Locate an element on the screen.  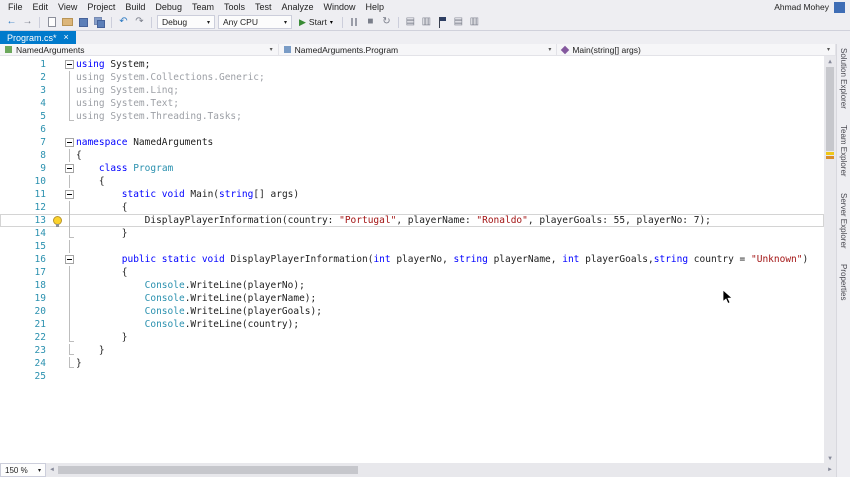
redo-icon: ↷ is located at coordinates (139, 22).